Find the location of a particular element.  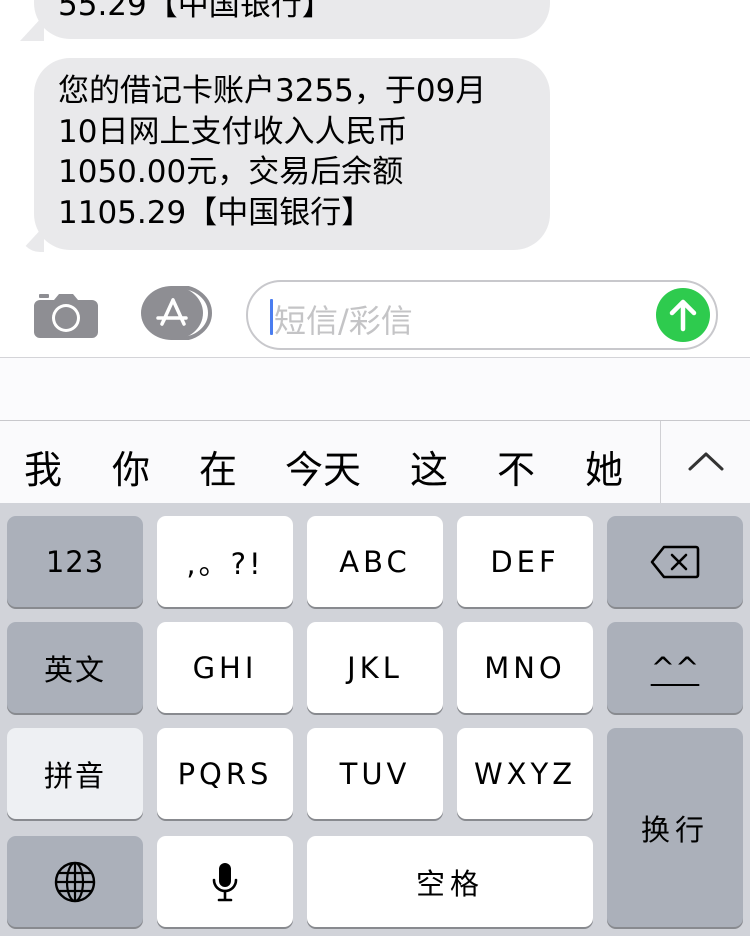

send-button is located at coordinates (683, 315).